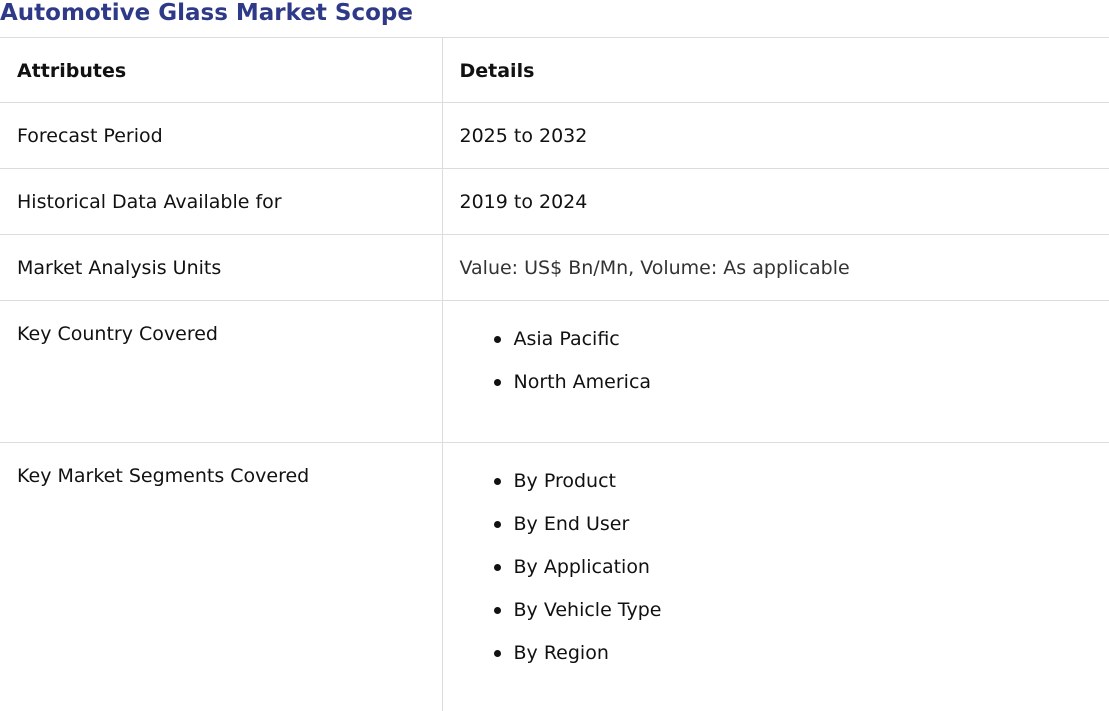 The width and height of the screenshot is (1109, 711). I want to click on country-list: Asia Pacific North America, so click(784, 365).